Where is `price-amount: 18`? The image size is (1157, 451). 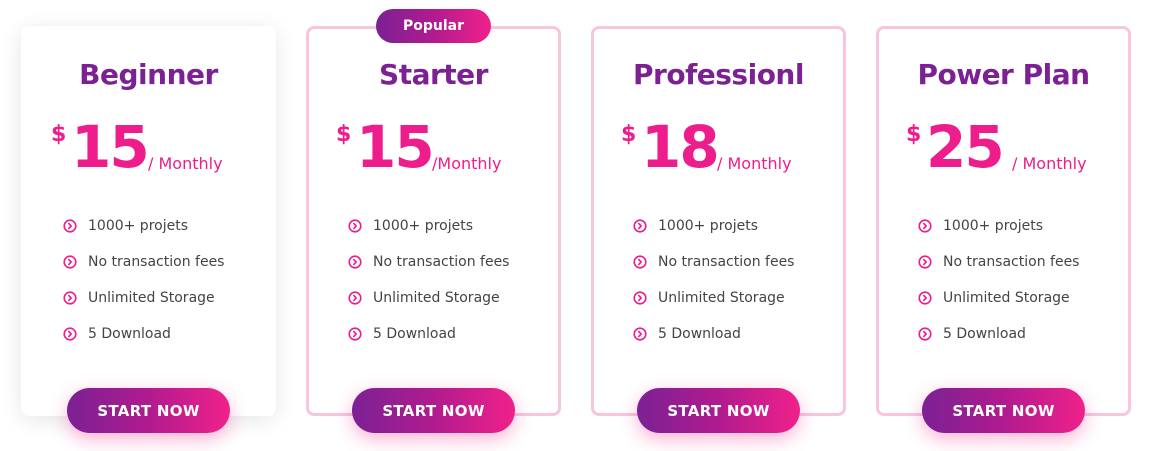
price-amount: 18 is located at coordinates (680, 147).